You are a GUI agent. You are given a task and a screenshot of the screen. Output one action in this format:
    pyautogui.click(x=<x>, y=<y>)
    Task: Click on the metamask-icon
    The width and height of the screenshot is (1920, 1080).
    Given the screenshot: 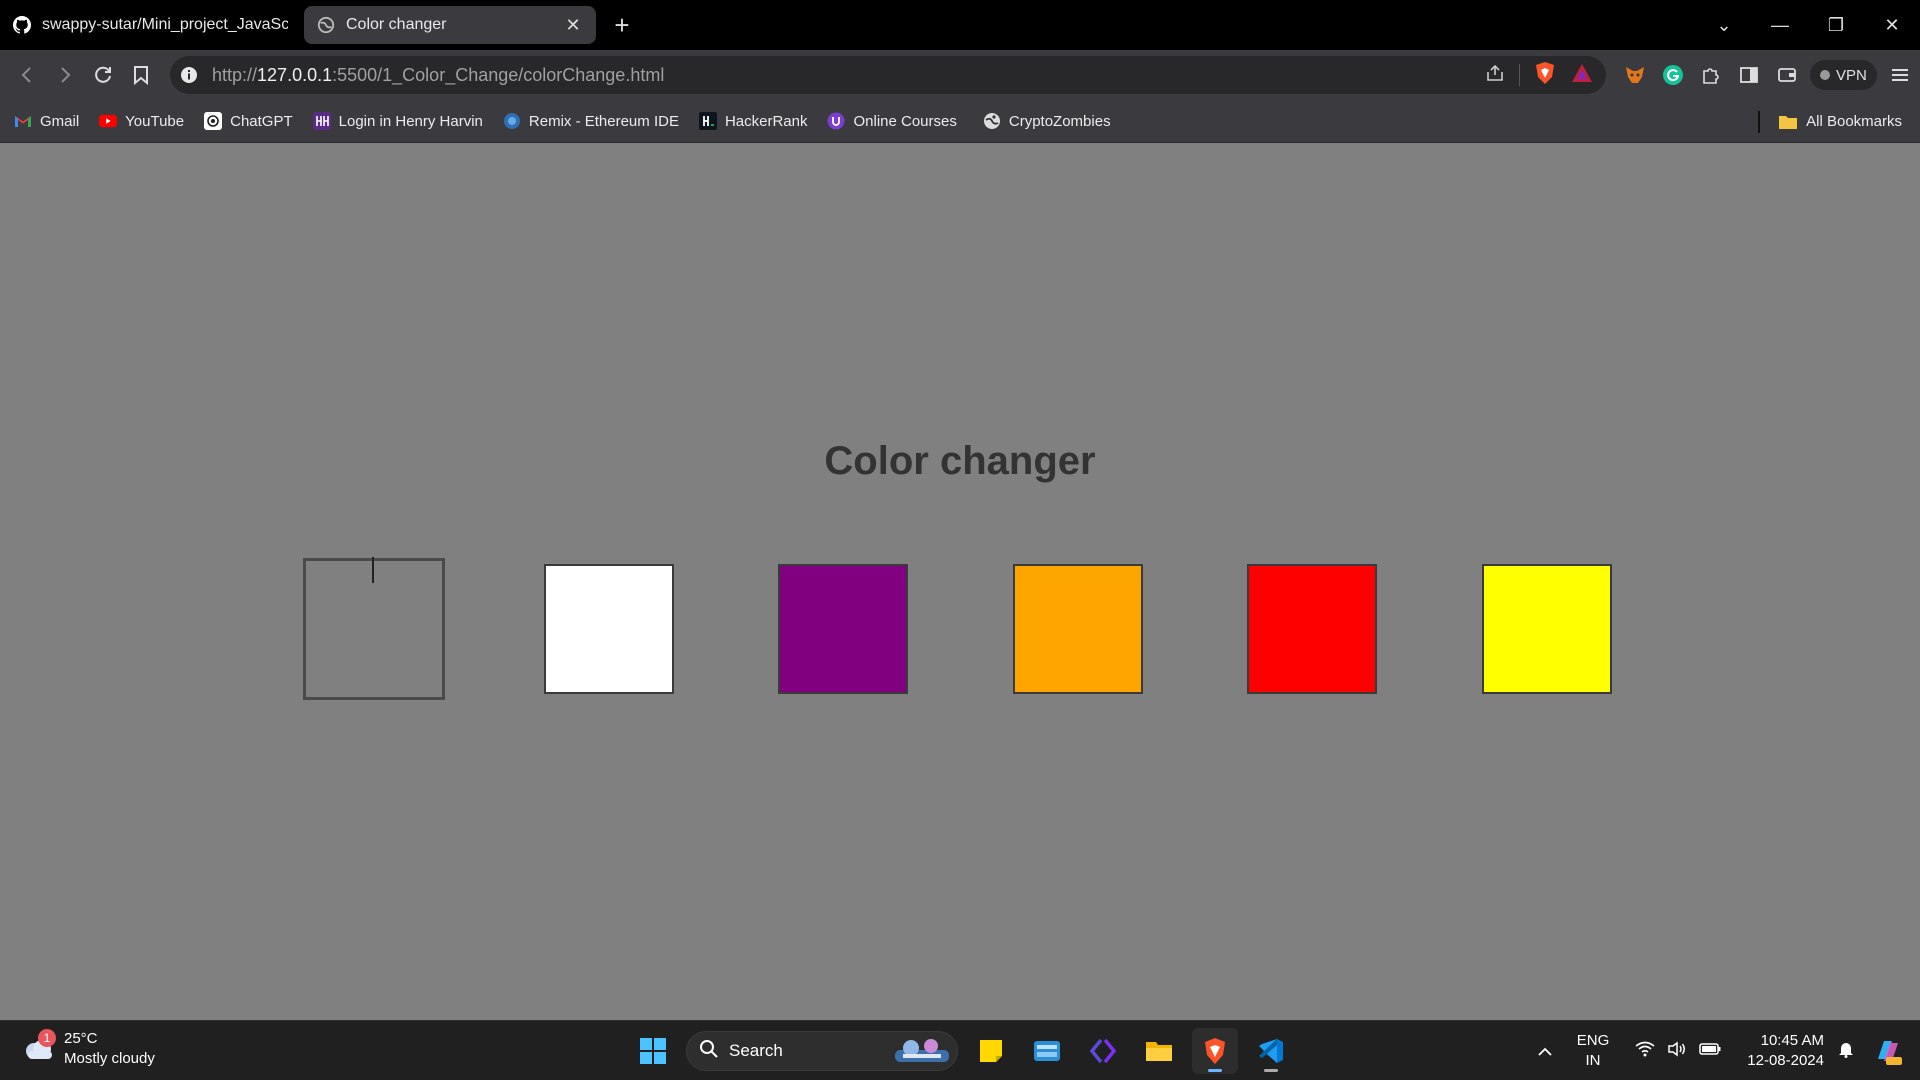 What is the action you would take?
    pyautogui.click(x=1635, y=75)
    